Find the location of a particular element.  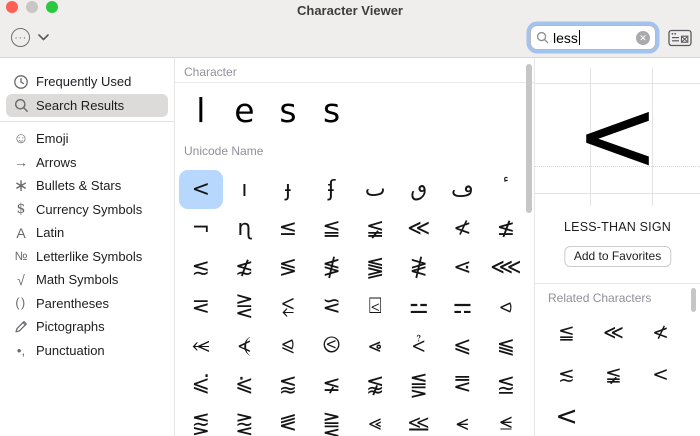

actions-menu-button: ··· is located at coordinates (20, 37).